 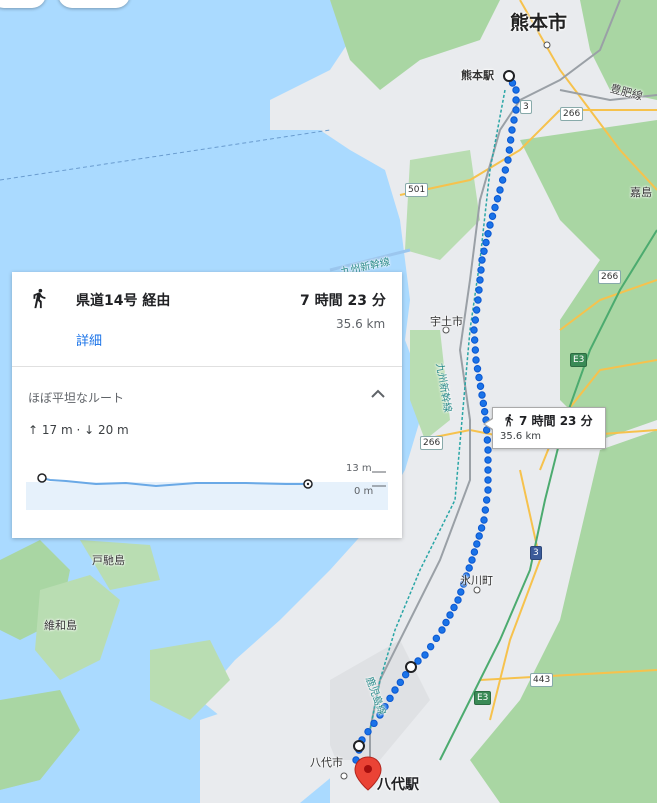 I want to click on route-distance: 35.6 km, so click(x=361, y=324).